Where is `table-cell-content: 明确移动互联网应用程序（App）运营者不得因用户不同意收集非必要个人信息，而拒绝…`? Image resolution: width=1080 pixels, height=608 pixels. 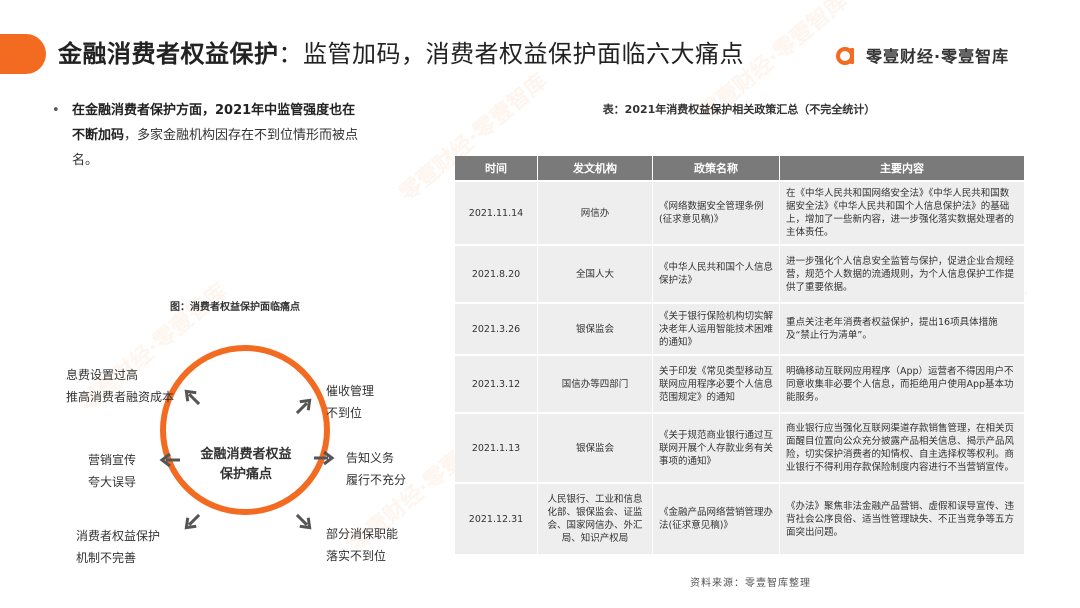 table-cell-content: 明确移动互联网应用程序（App）运营者不得因用户不同意收集非必要个人信息，而拒绝… is located at coordinates (902, 383).